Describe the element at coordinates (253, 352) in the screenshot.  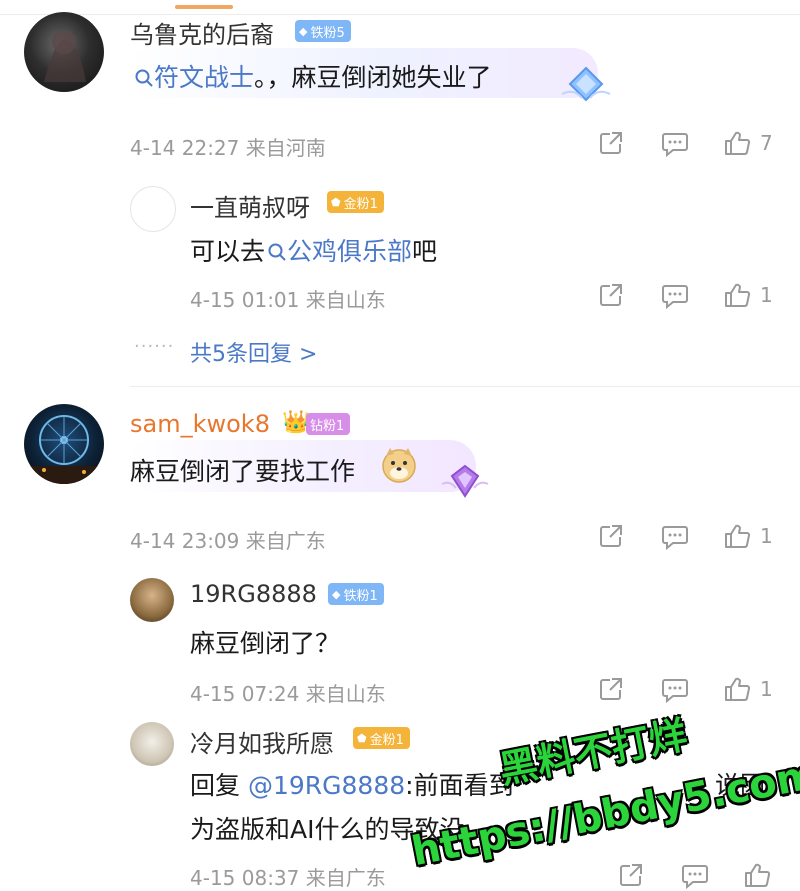
I see `more-replies-link: 共5条回复 >` at that location.